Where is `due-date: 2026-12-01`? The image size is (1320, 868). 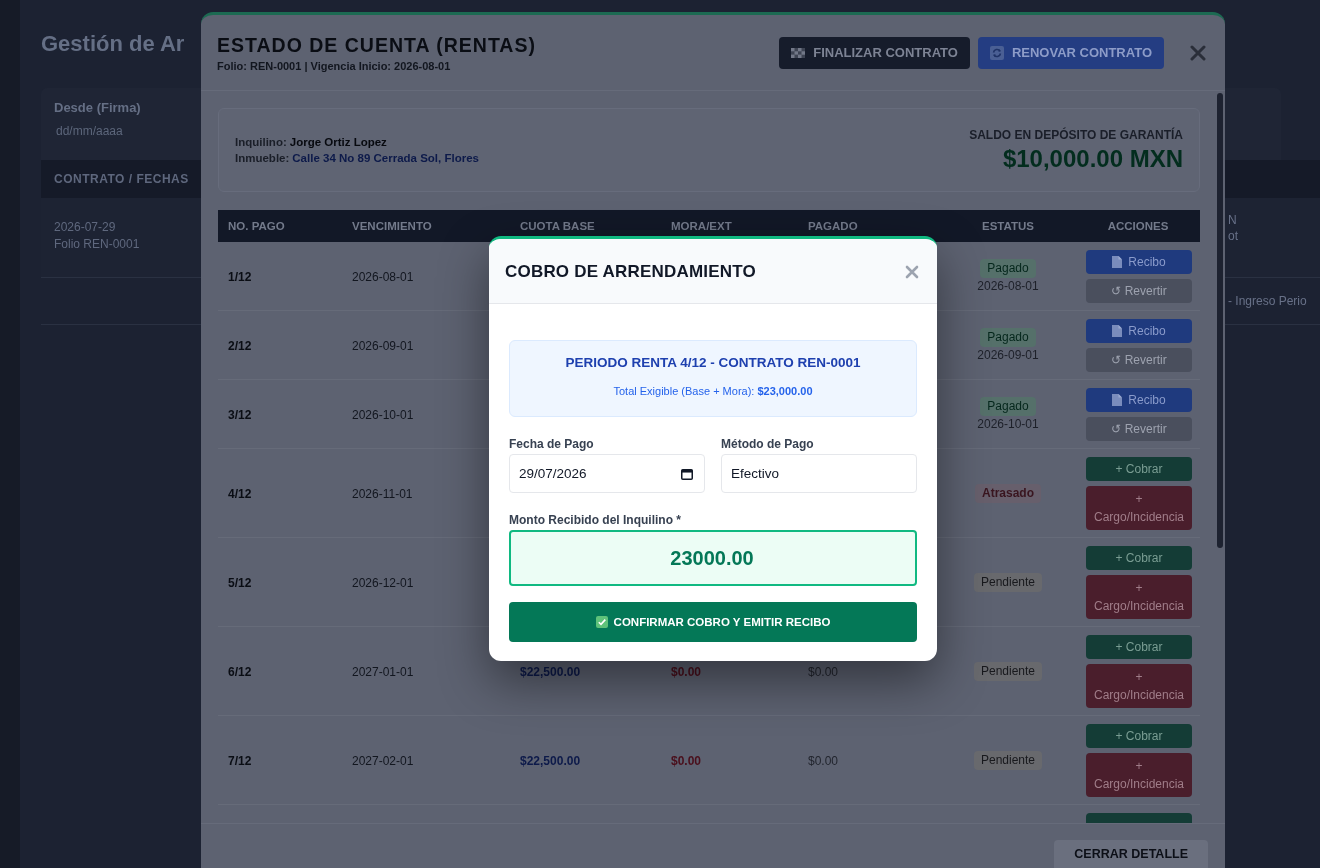 due-date: 2026-12-01 is located at coordinates (383, 582).